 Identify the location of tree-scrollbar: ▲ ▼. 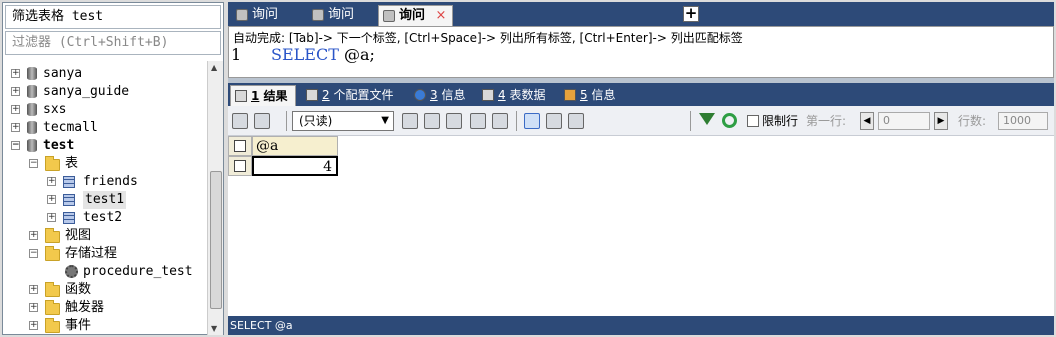
(215, 198).